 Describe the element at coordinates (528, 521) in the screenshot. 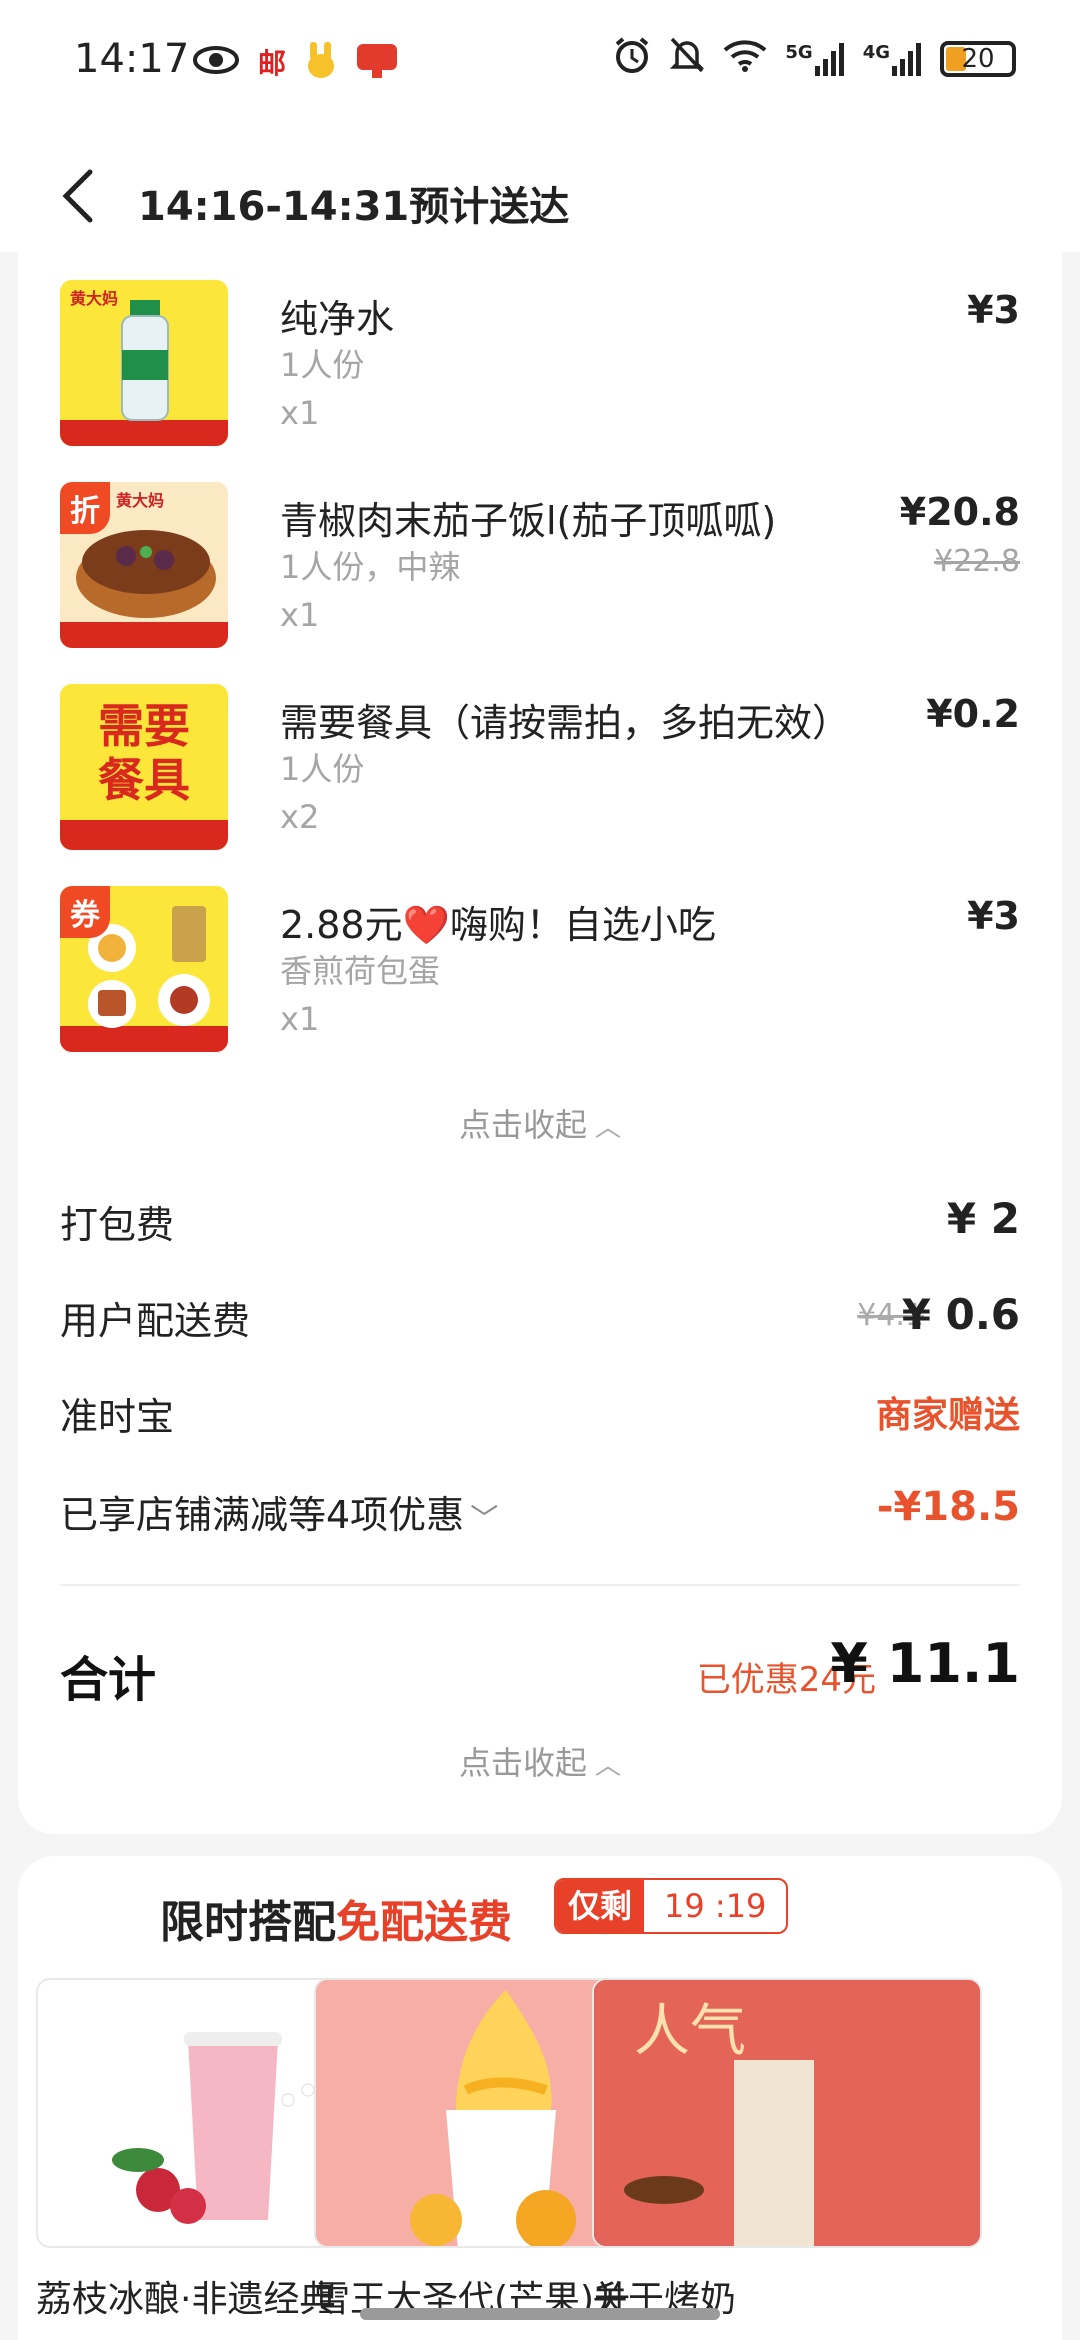

I see `item-name: 青椒肉末茄子饭l(茄子顶呱呱)` at that location.